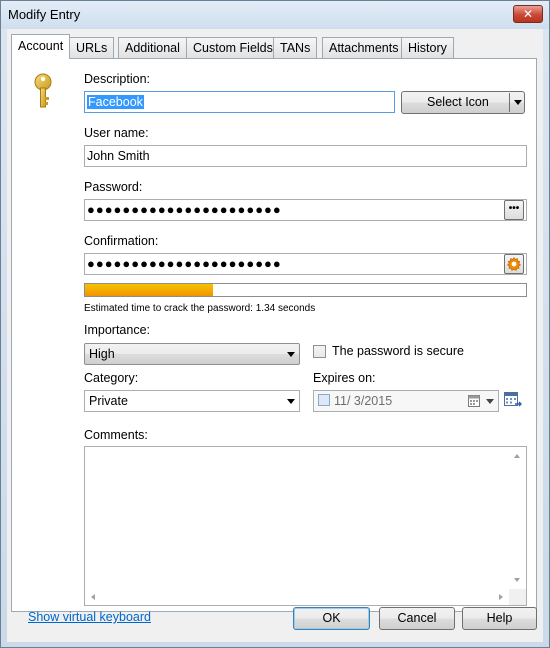 This screenshot has height=648, width=550. What do you see at coordinates (41, 46) in the screenshot?
I see `tab-account: Account` at bounding box center [41, 46].